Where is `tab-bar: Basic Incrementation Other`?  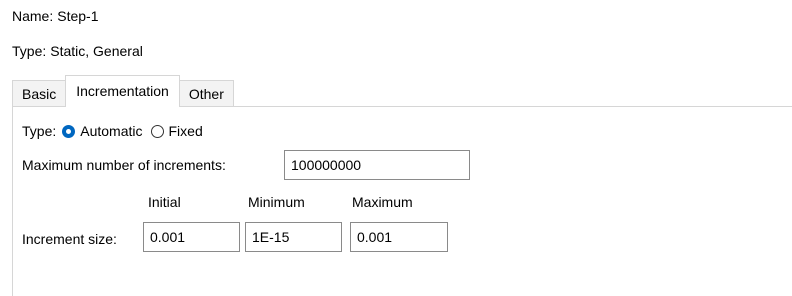 tab-bar: Basic Incrementation Other is located at coordinates (123, 91).